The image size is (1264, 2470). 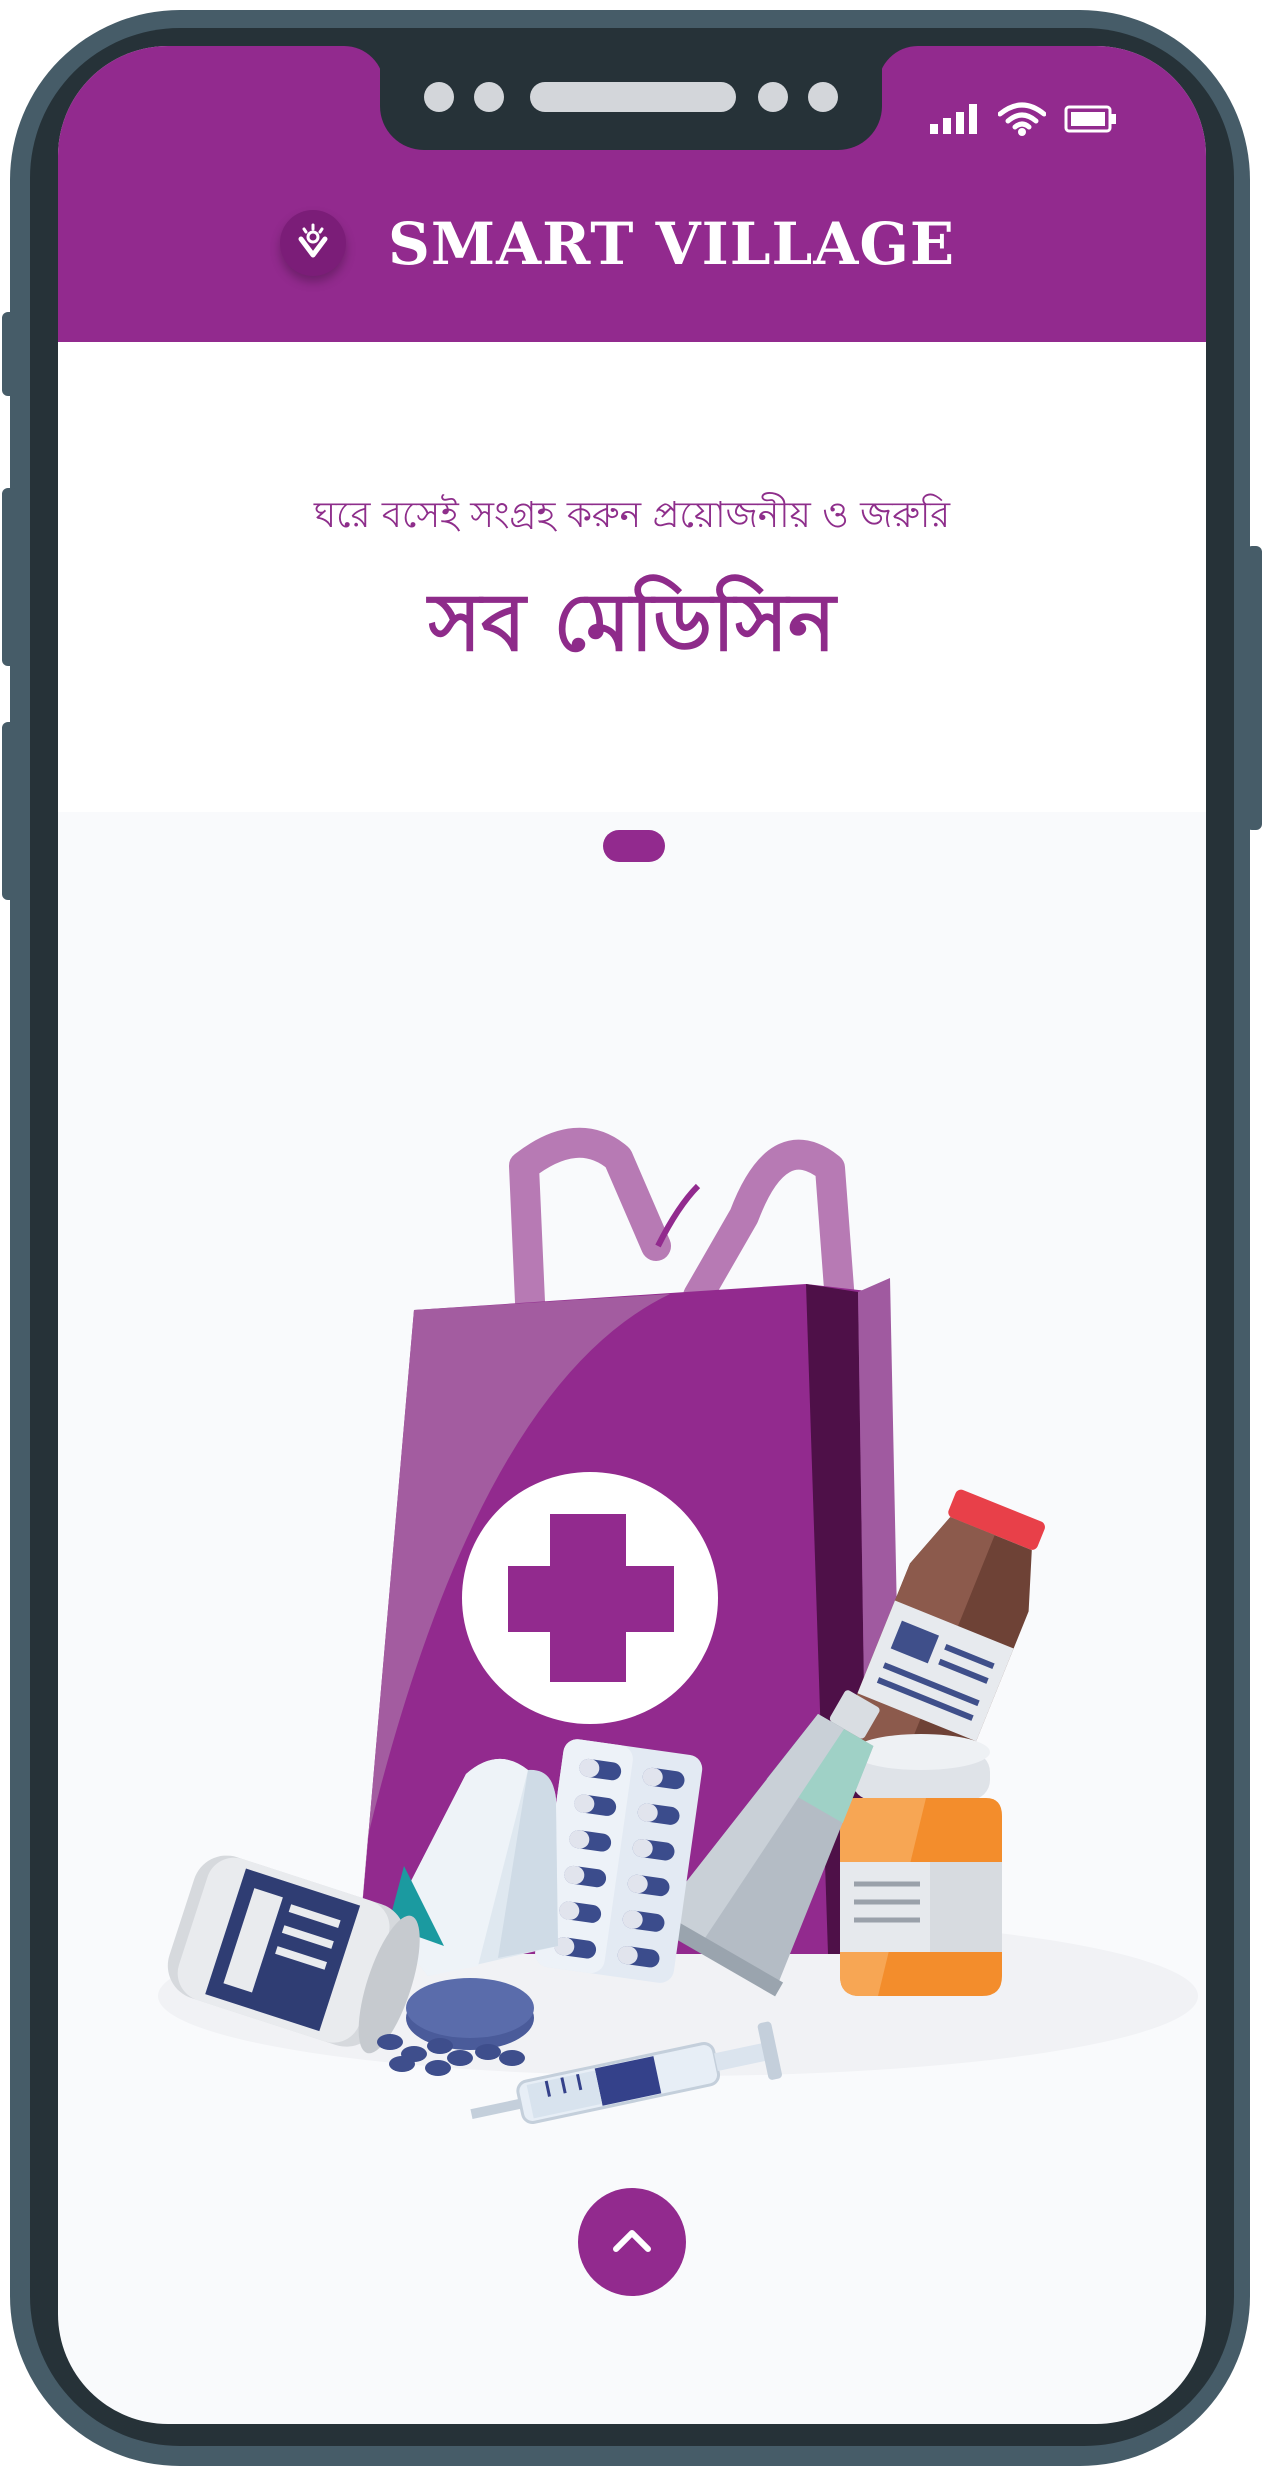 What do you see at coordinates (10, 811) in the screenshot?
I see `phone-side-button-volume-down` at bounding box center [10, 811].